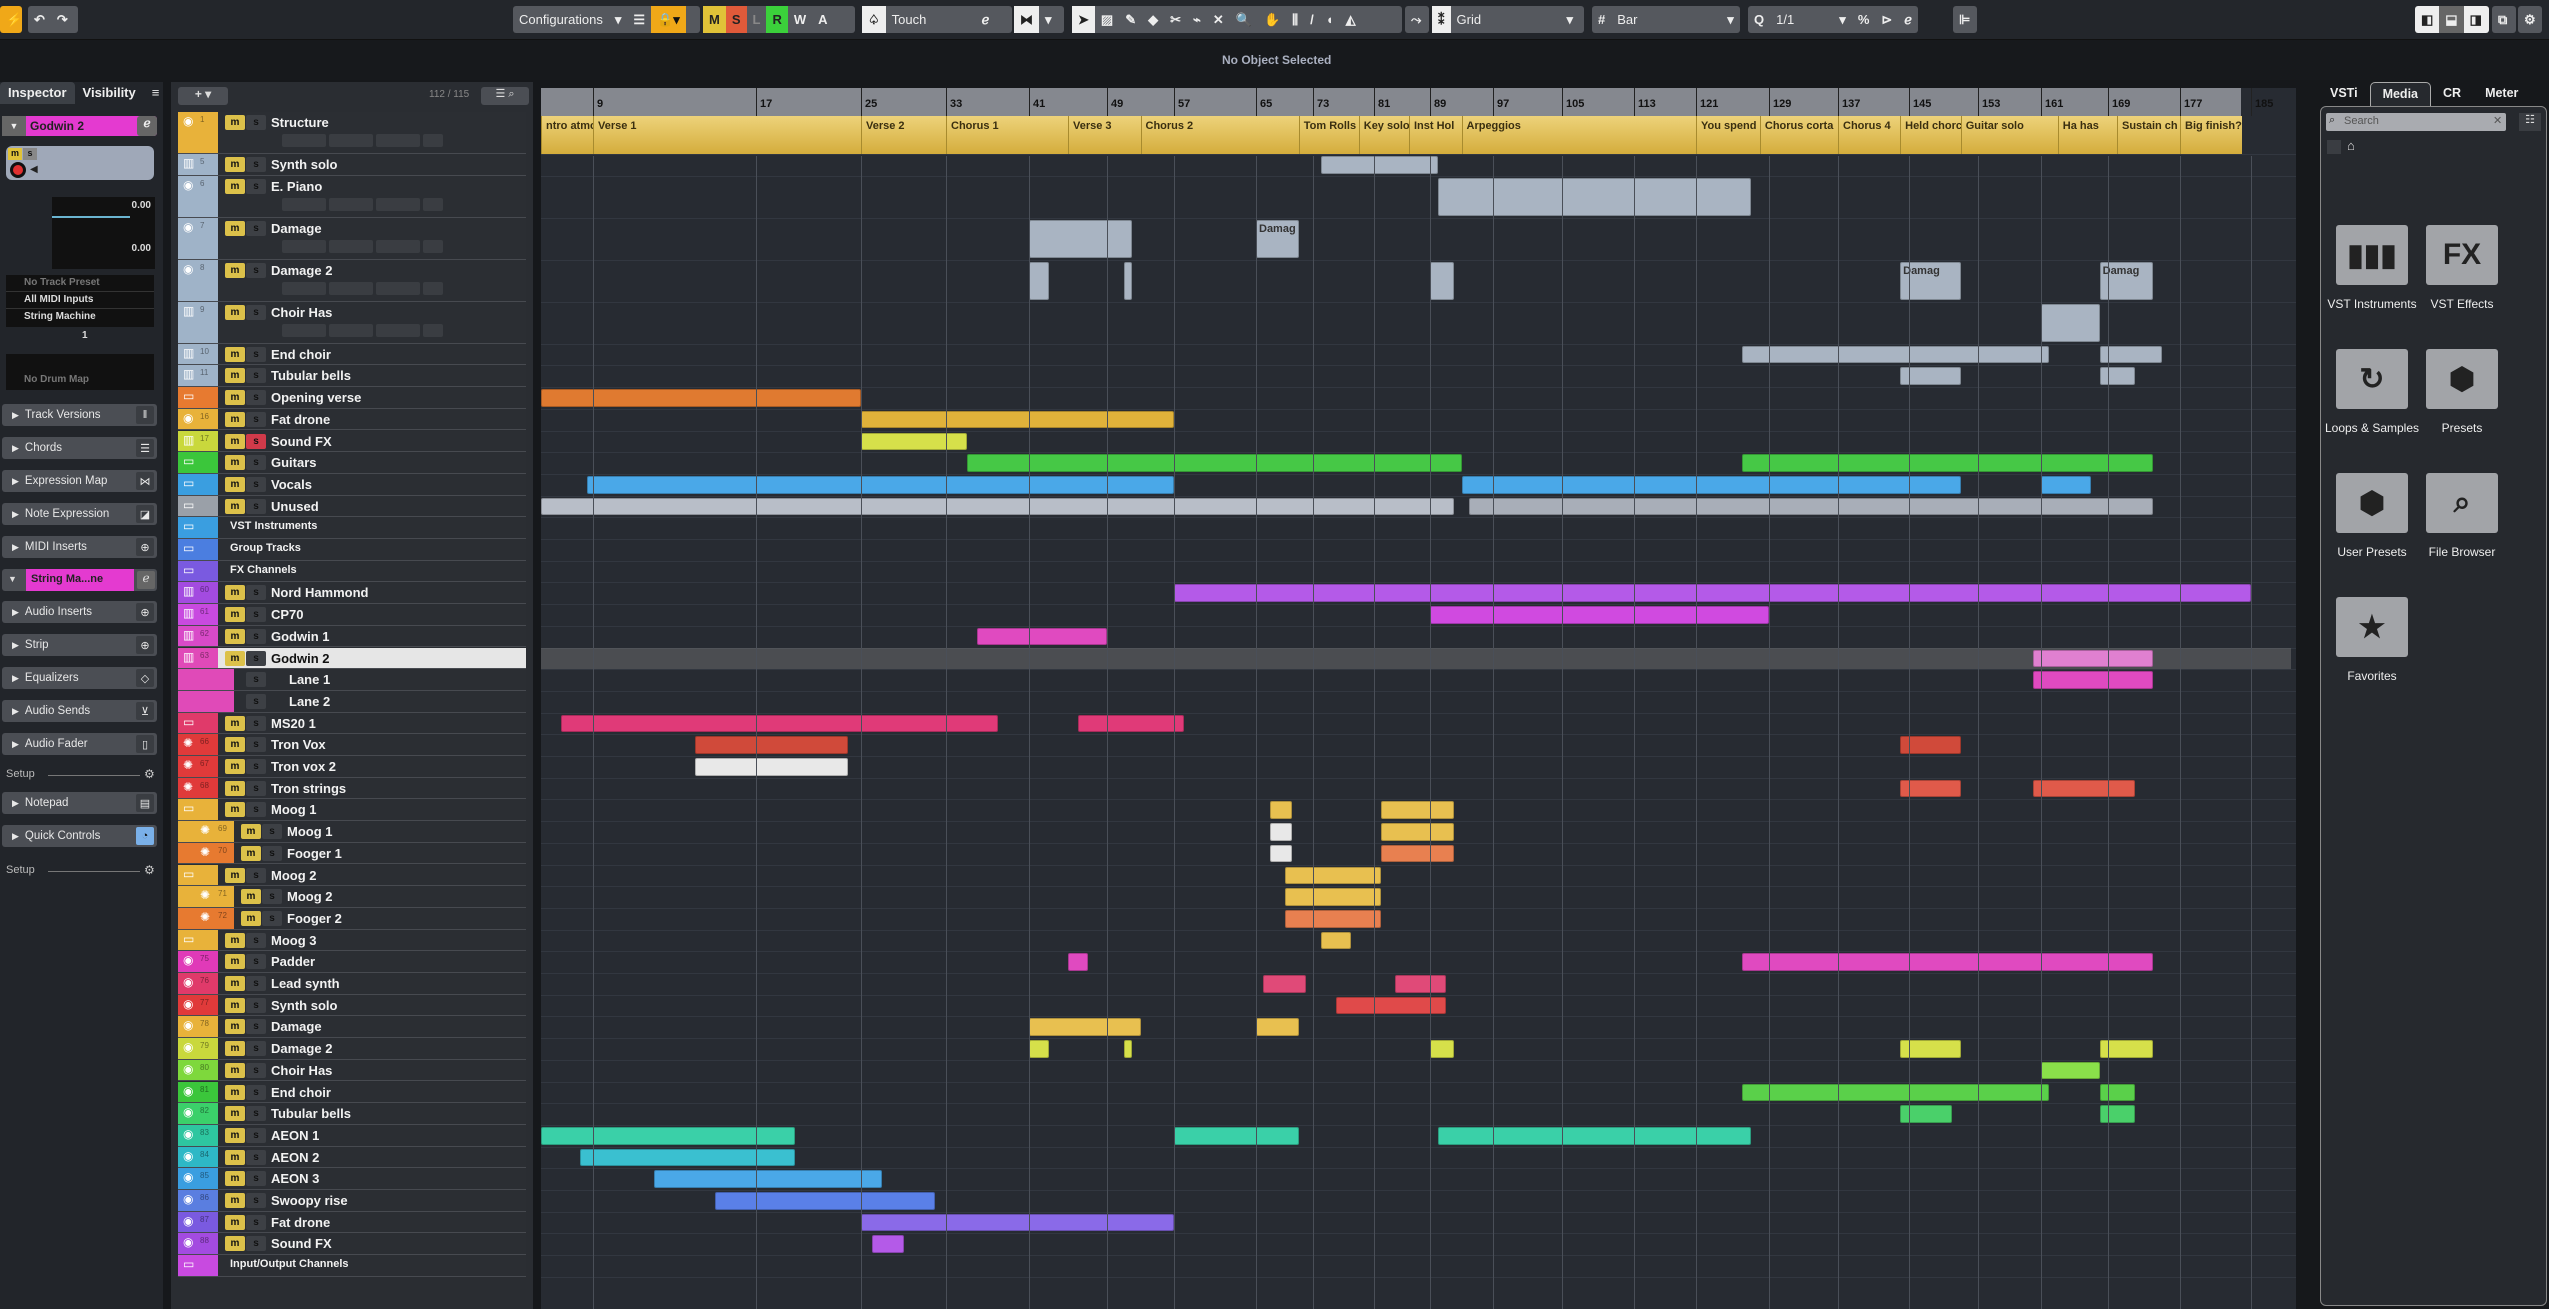 This screenshot has height=1309, width=2549. What do you see at coordinates (263, 570) in the screenshot?
I see `track-name: FX Channels` at bounding box center [263, 570].